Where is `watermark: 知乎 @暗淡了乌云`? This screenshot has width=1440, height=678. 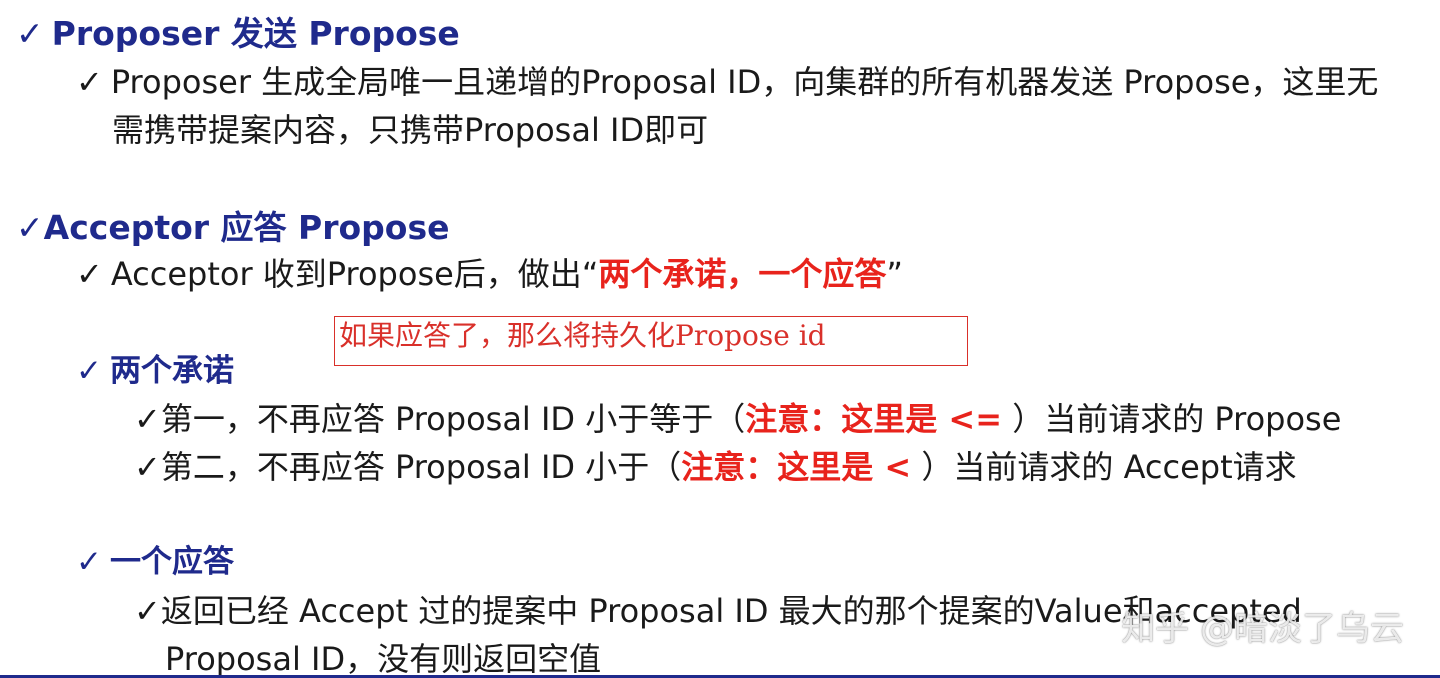
watermark: 知乎 @暗淡了乌云 is located at coordinates (1262, 629).